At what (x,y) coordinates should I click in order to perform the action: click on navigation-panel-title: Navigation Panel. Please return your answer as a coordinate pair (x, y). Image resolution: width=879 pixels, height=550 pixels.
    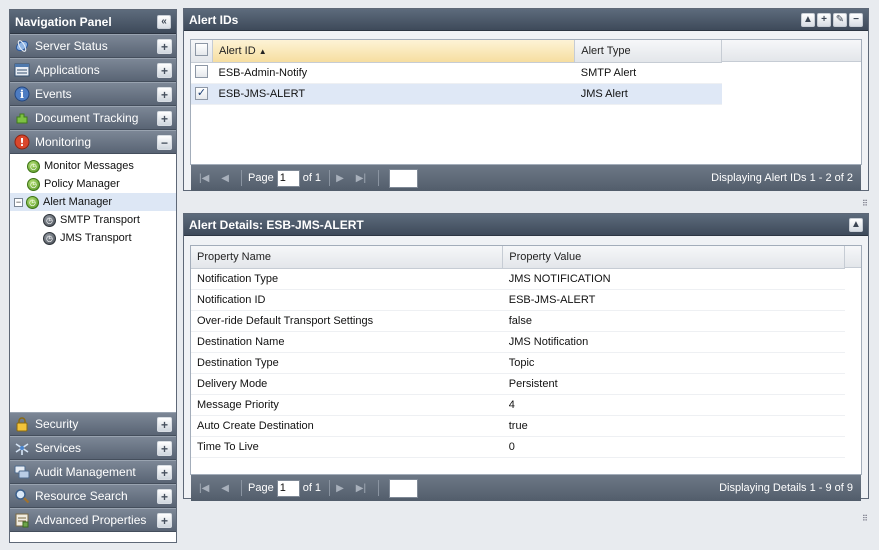
    Looking at the image, I should click on (63, 21).